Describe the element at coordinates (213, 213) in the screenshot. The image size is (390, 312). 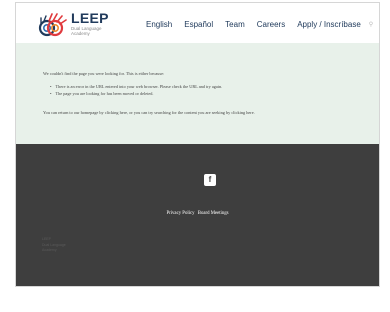
I see `board-meetings-link: Board Meetings` at that location.